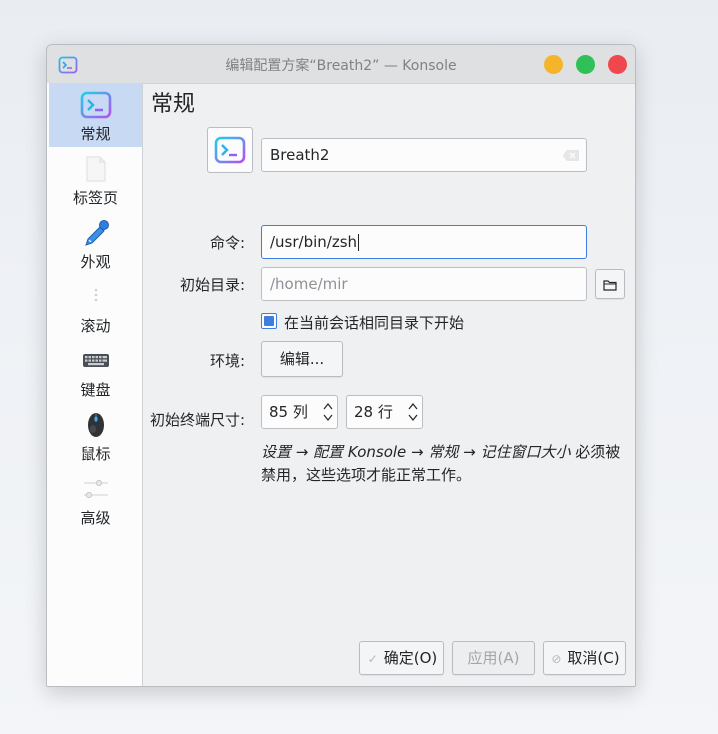 This screenshot has height=734, width=718. What do you see at coordinates (276, 452) in the screenshot?
I see `note-settings-text: 设置` at bounding box center [276, 452].